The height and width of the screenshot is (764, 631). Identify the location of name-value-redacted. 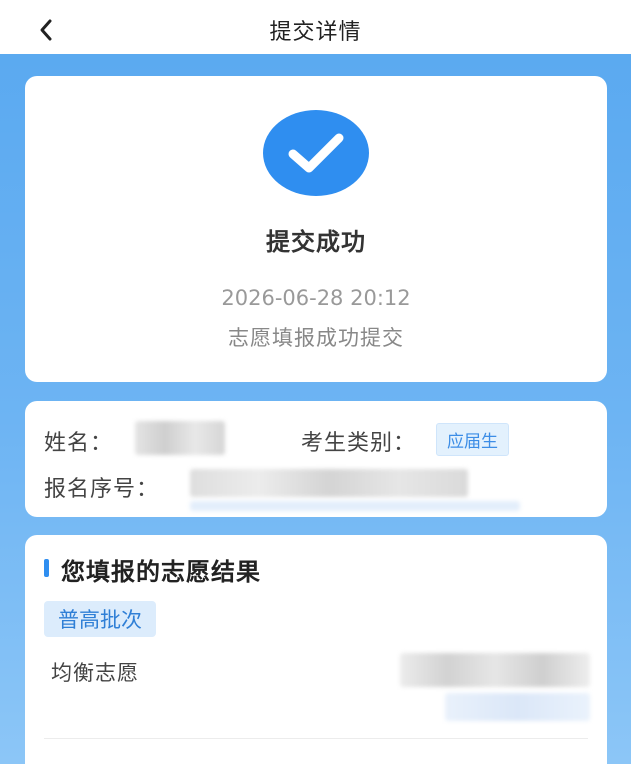
(180, 438).